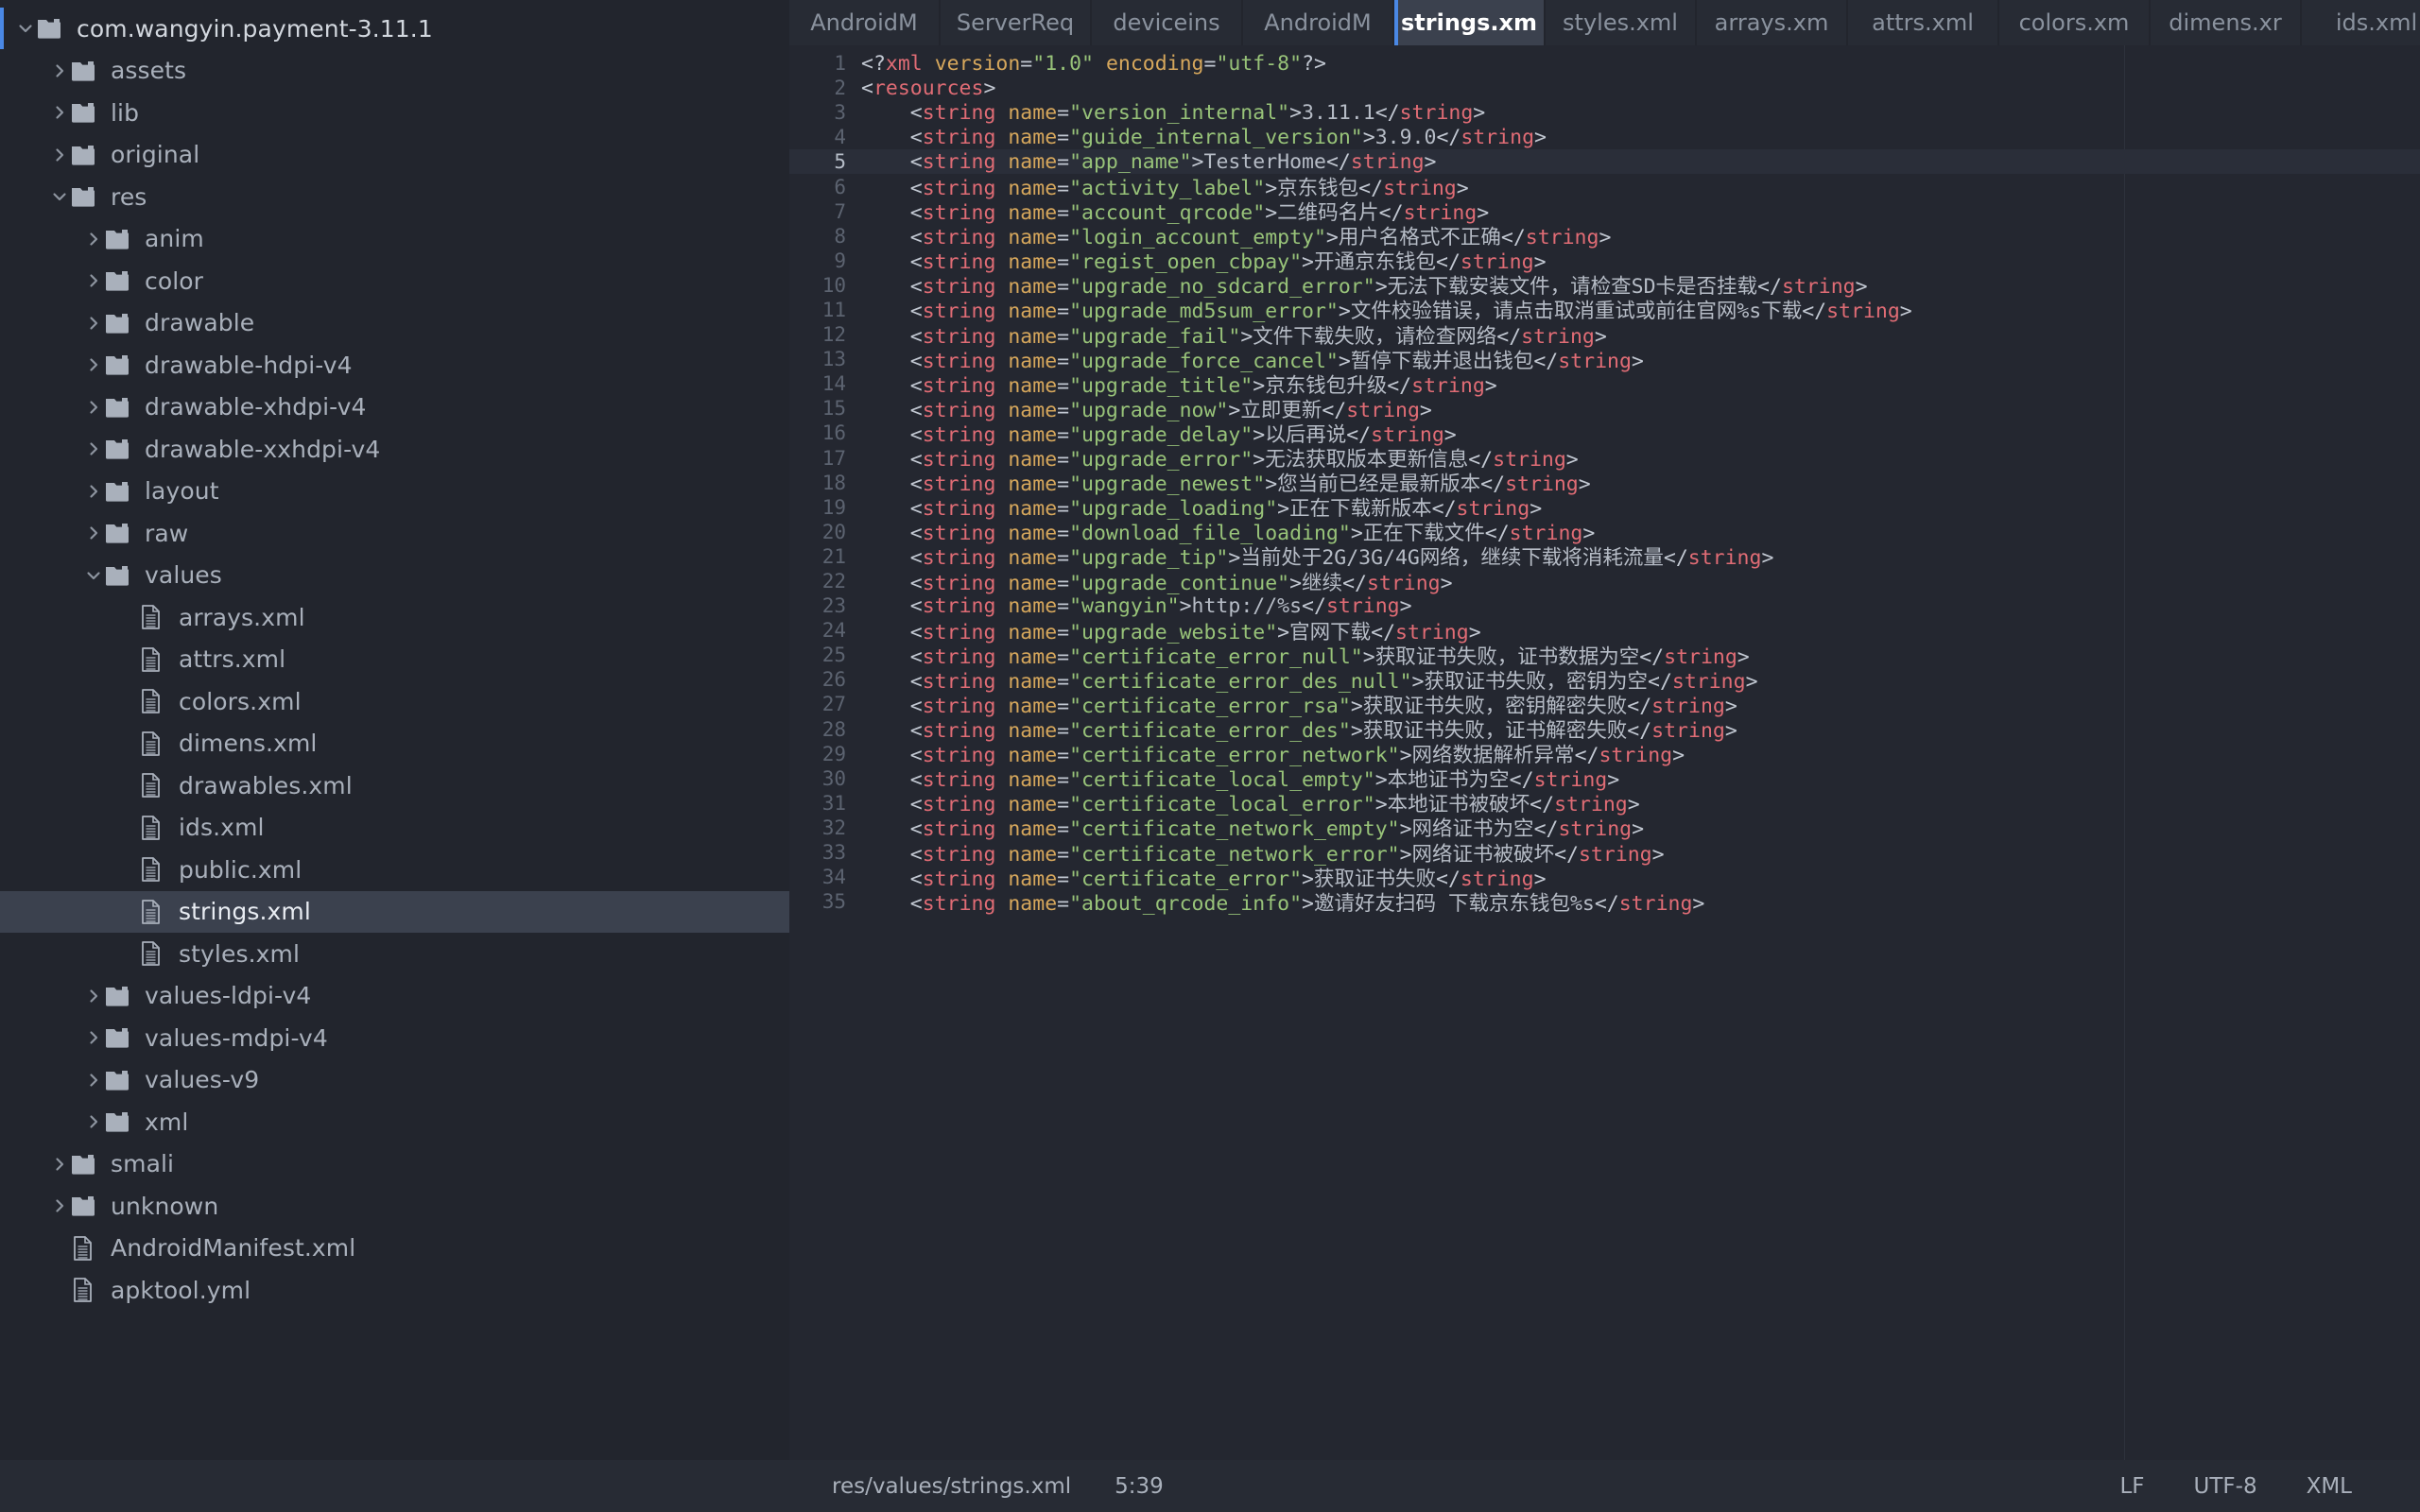  What do you see at coordinates (394, 576) in the screenshot?
I see `tree-item-values: values` at bounding box center [394, 576].